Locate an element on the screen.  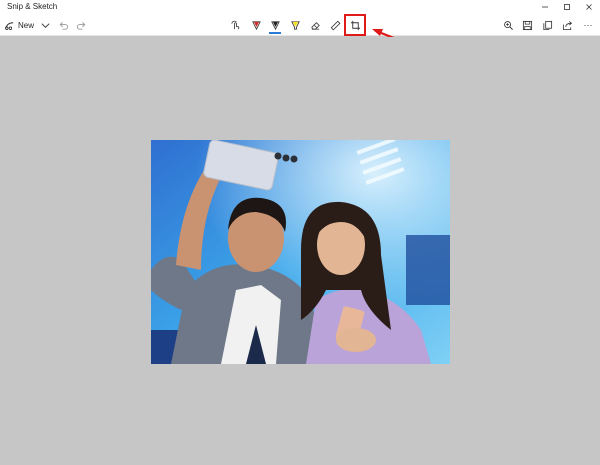
highlighter-icon is located at coordinates (295, 25).